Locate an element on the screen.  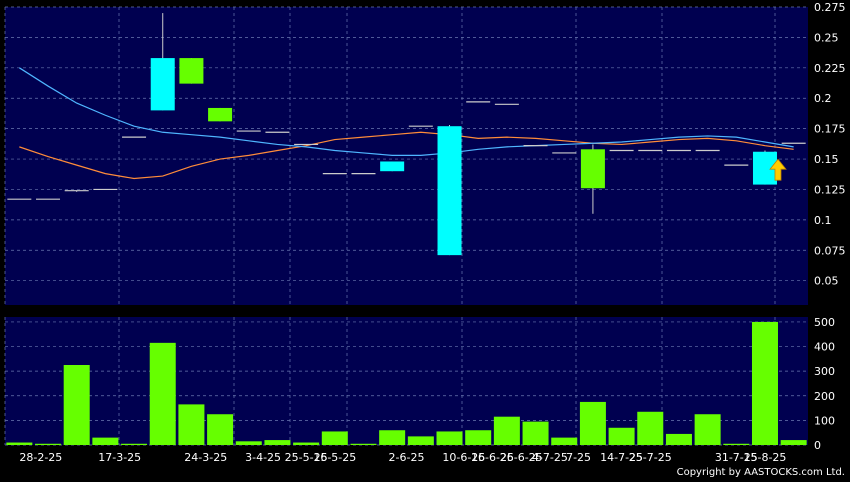
date-tick-label: 4-7-25 is located at coordinates (550, 457).